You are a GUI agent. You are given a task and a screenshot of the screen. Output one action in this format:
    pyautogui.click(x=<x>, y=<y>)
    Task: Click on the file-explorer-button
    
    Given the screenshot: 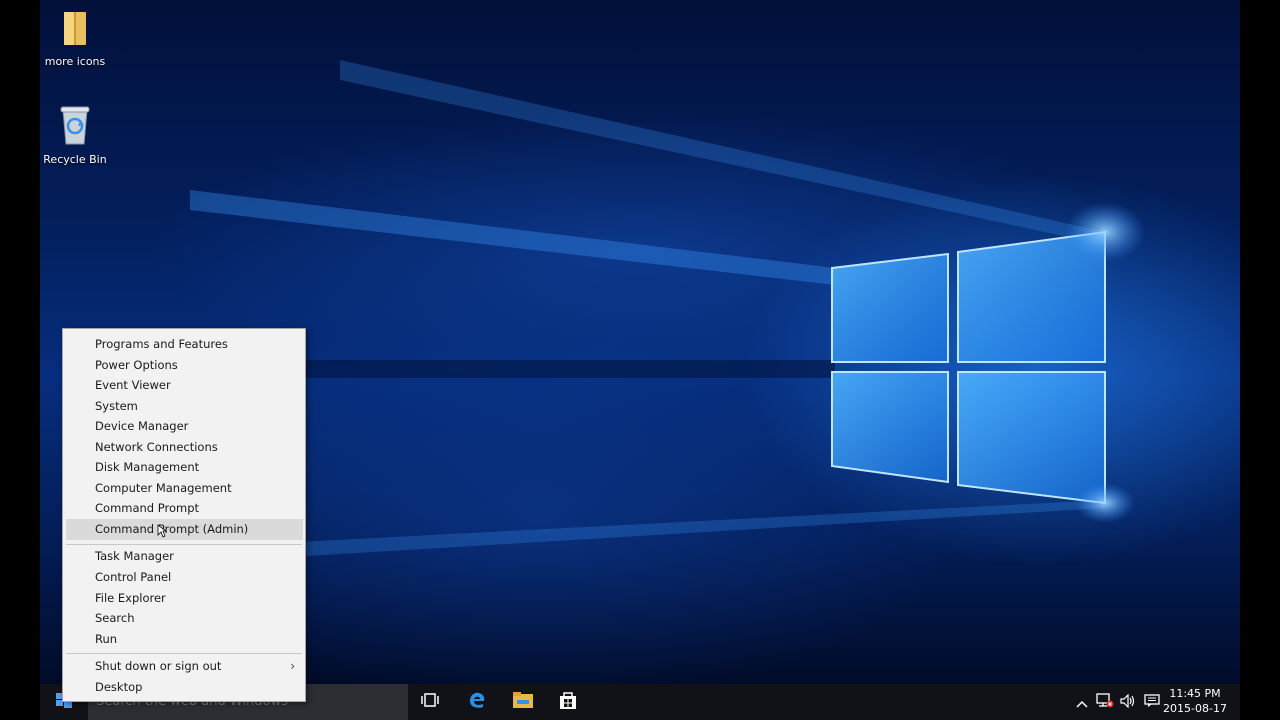 What is the action you would take?
    pyautogui.click(x=523, y=702)
    